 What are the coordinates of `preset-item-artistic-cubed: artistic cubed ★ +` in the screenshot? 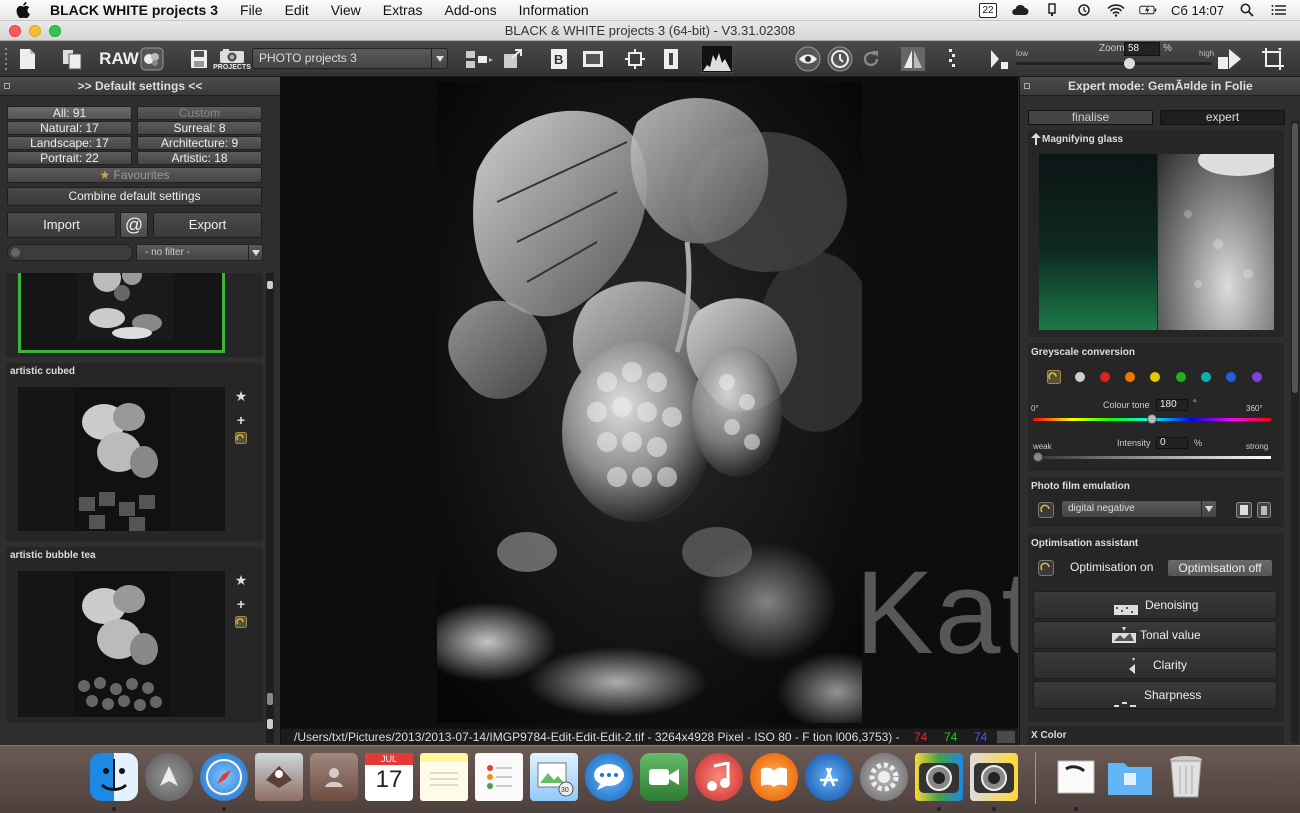 It's located at (134, 452).